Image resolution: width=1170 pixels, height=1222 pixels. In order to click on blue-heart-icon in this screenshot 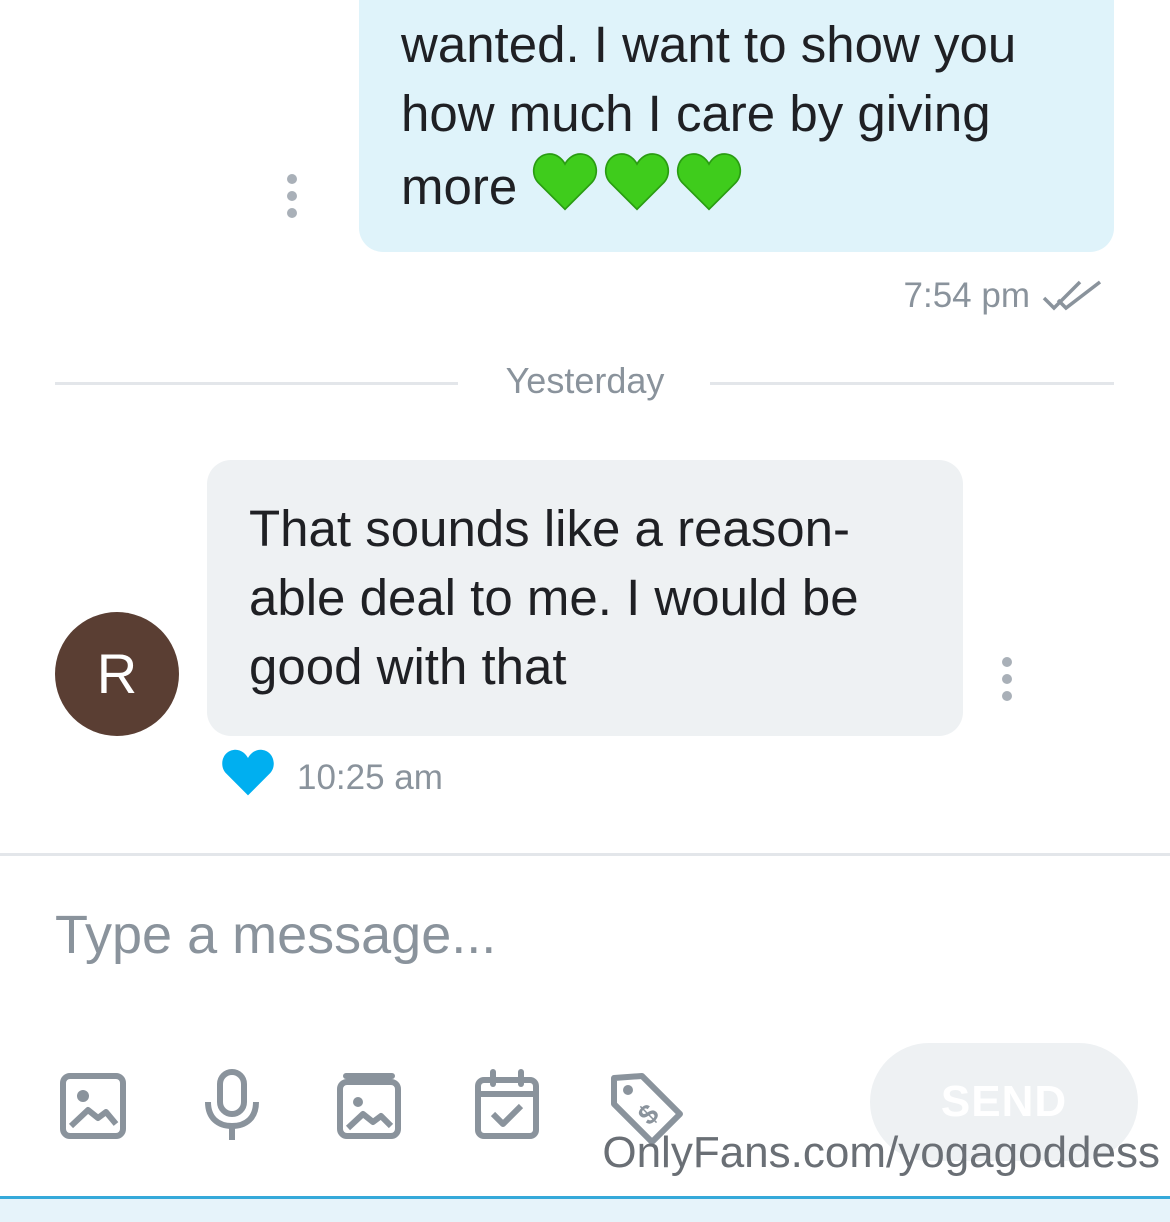, I will do `click(248, 772)`.